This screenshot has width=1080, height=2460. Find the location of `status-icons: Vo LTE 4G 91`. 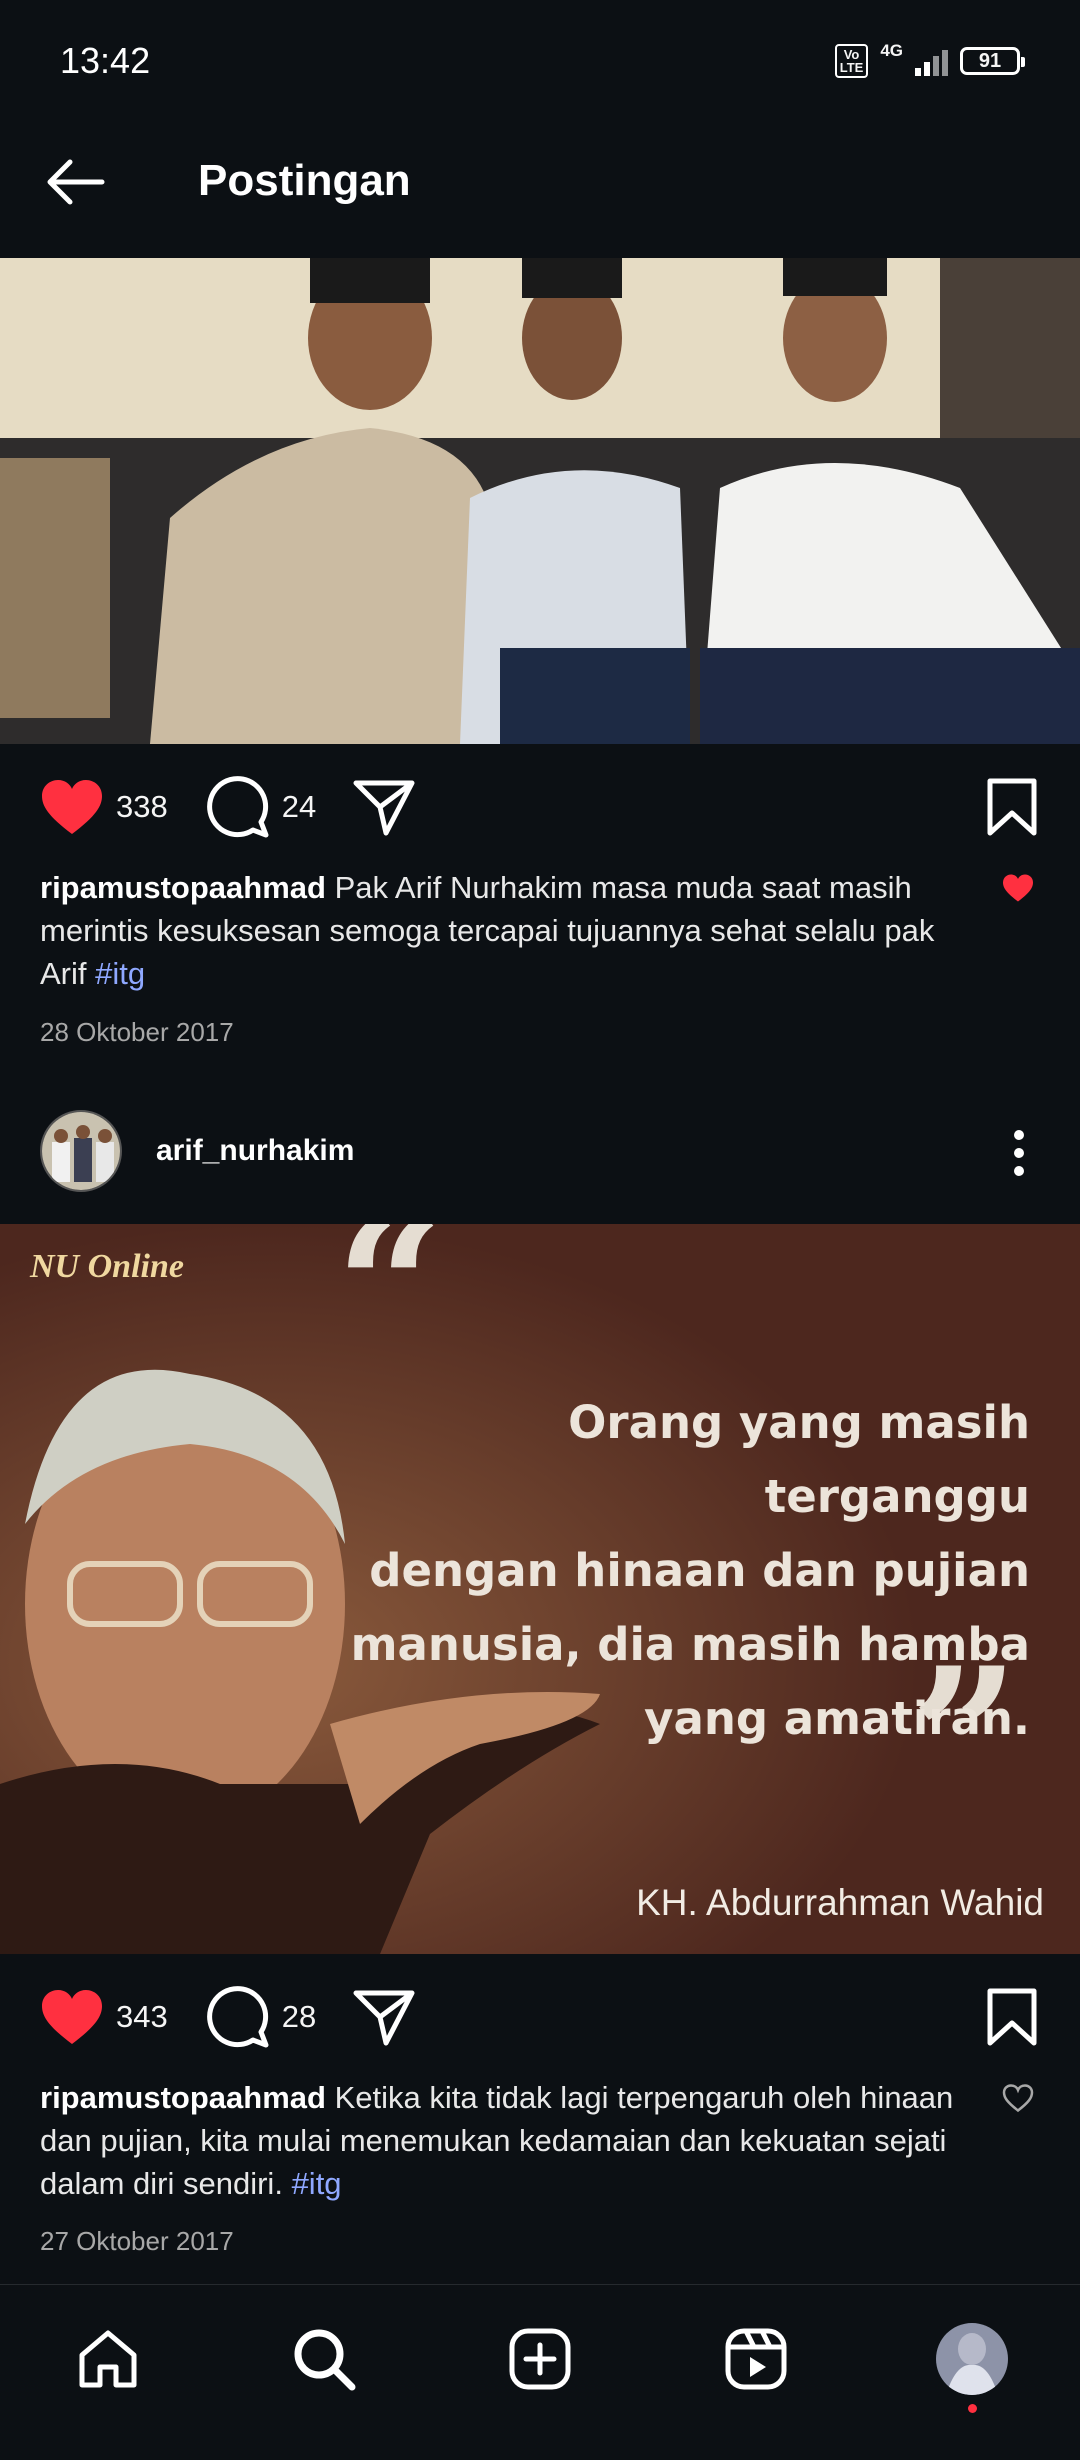

status-icons: Vo LTE 4G 91 is located at coordinates (929, 59).